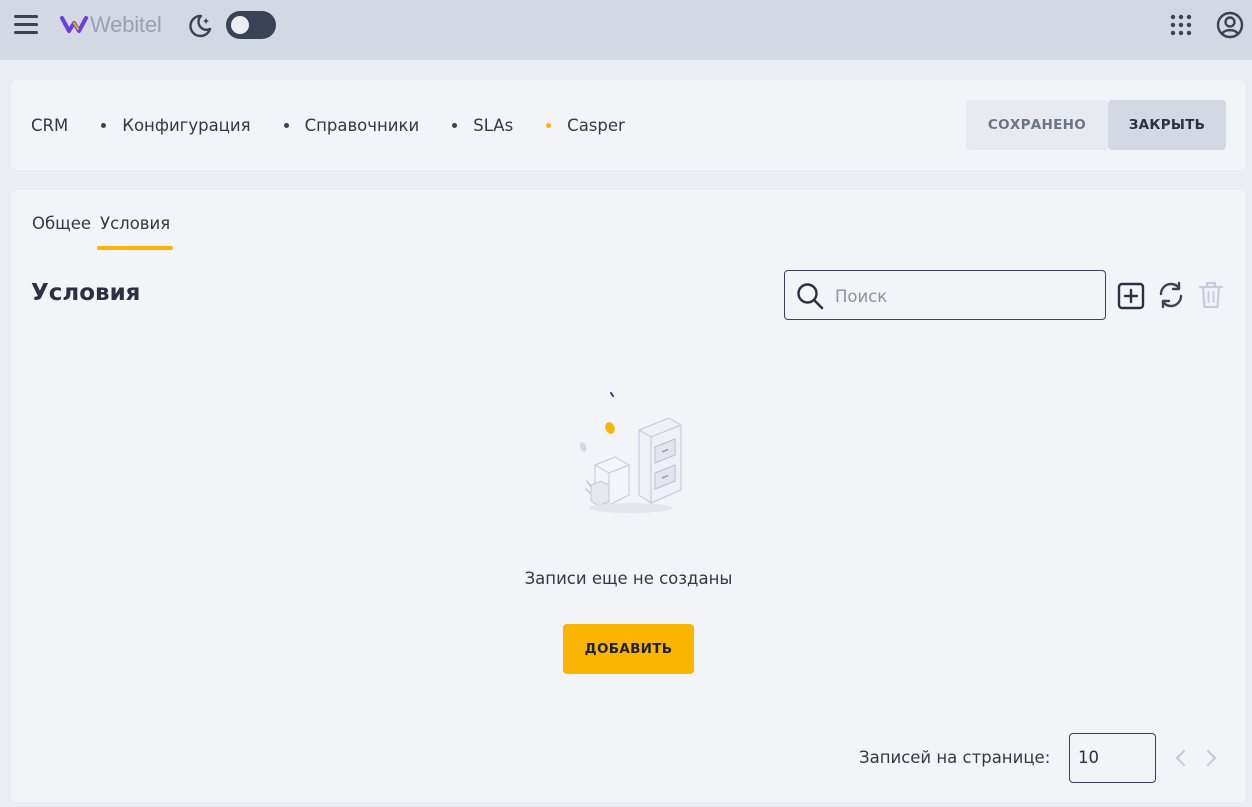 Image resolution: width=1252 pixels, height=807 pixels. What do you see at coordinates (26, 25) in the screenshot?
I see `menu-icon` at bounding box center [26, 25].